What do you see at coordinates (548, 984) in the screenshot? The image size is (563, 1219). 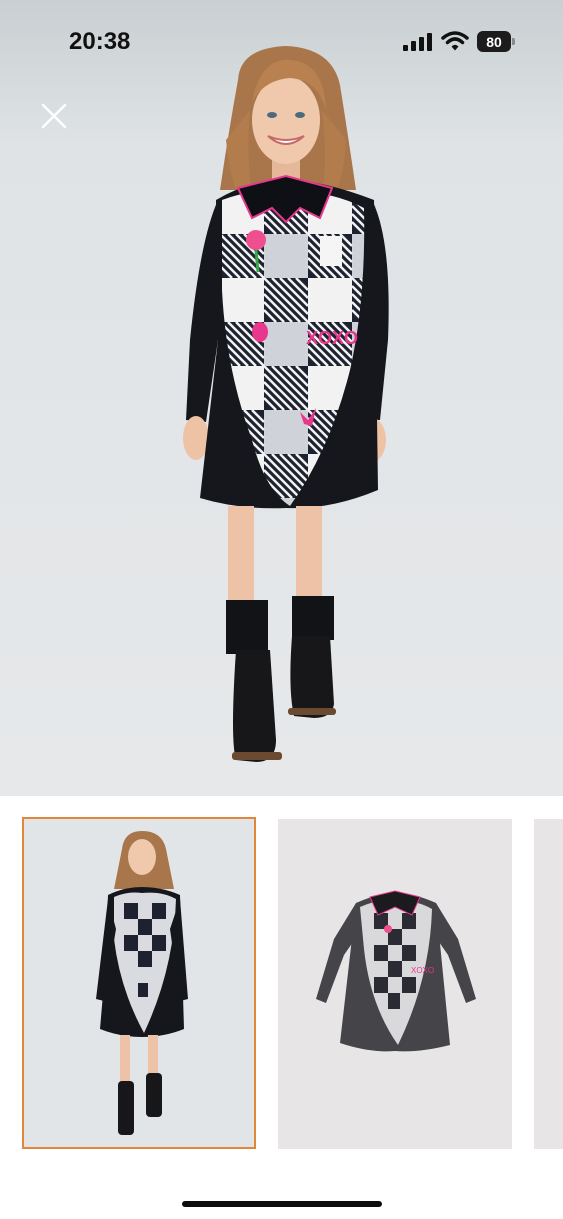 I see `thumbnail-next-photo-partial` at bounding box center [548, 984].